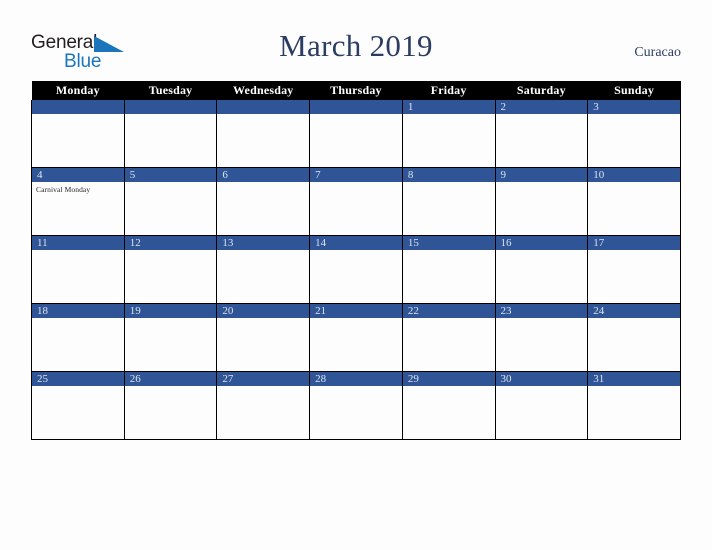  Describe the element at coordinates (634, 175) in the screenshot. I see `day-number: 10` at that location.